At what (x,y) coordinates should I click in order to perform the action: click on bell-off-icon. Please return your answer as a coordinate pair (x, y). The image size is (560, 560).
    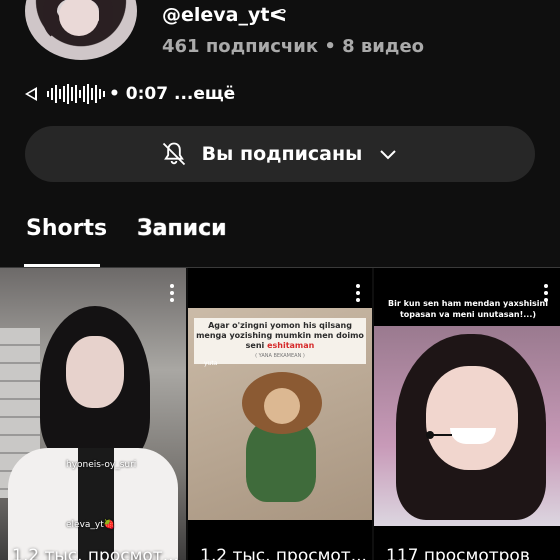
    Looking at the image, I should click on (173, 154).